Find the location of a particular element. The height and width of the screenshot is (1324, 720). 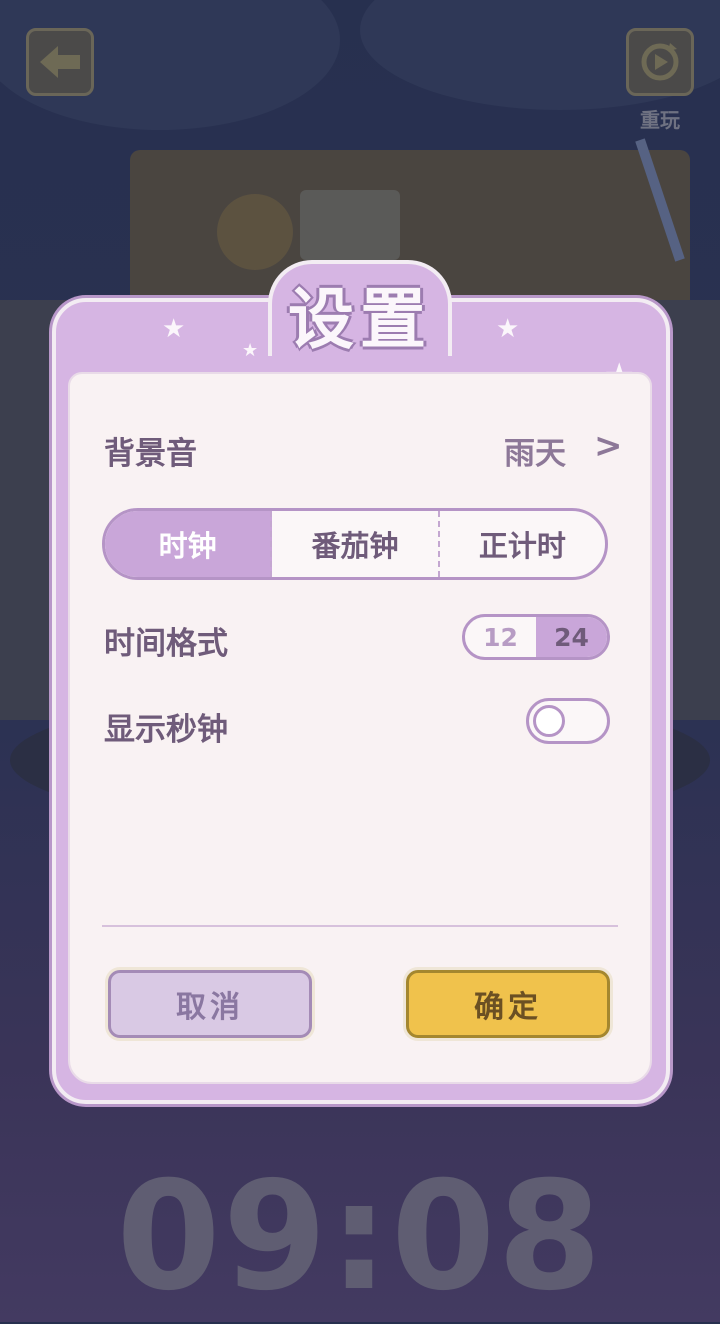

tab-pomodoro: 番茄钟 is located at coordinates (356, 544).